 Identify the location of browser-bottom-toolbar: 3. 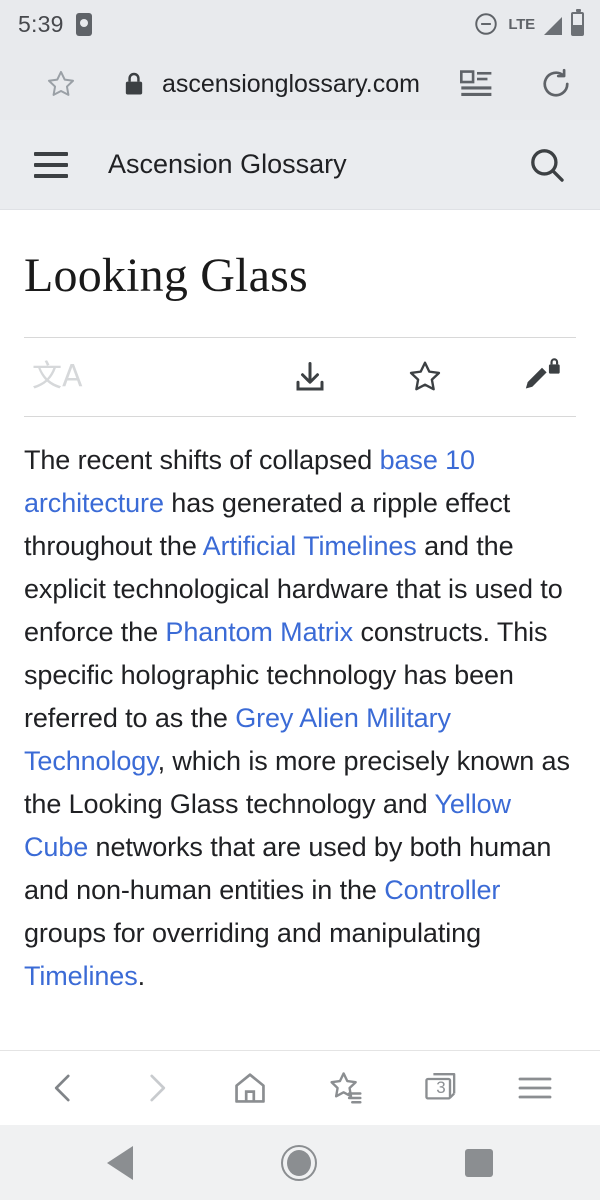
(300, 1087).